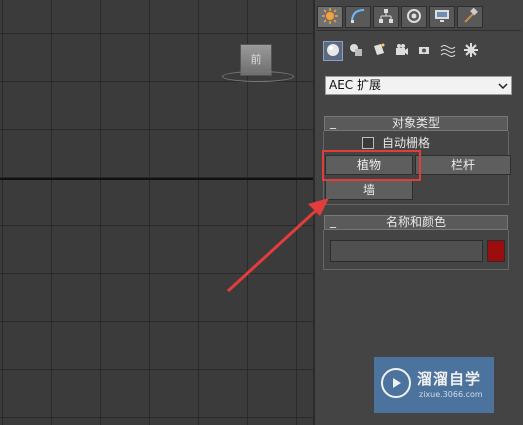  Describe the element at coordinates (156, 179) in the screenshot. I see `grid-axis-line` at that location.